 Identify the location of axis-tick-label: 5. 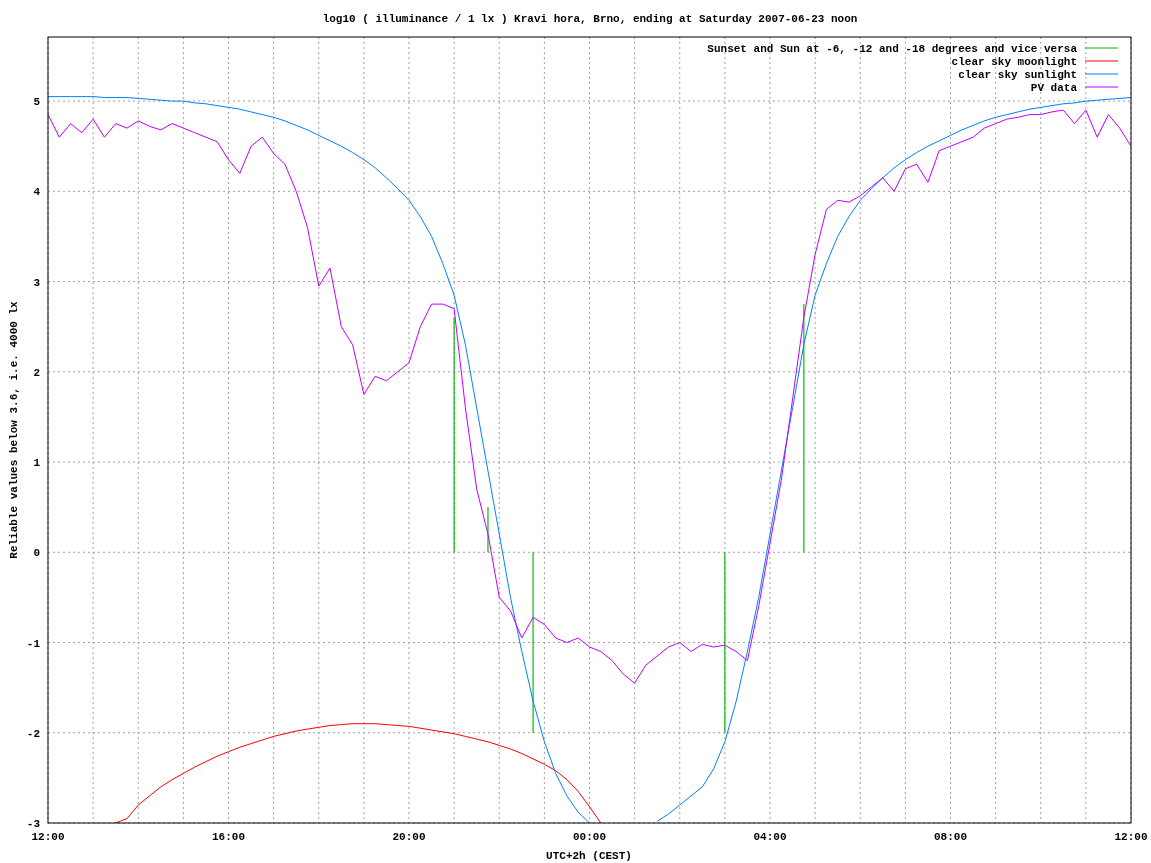
(36, 102).